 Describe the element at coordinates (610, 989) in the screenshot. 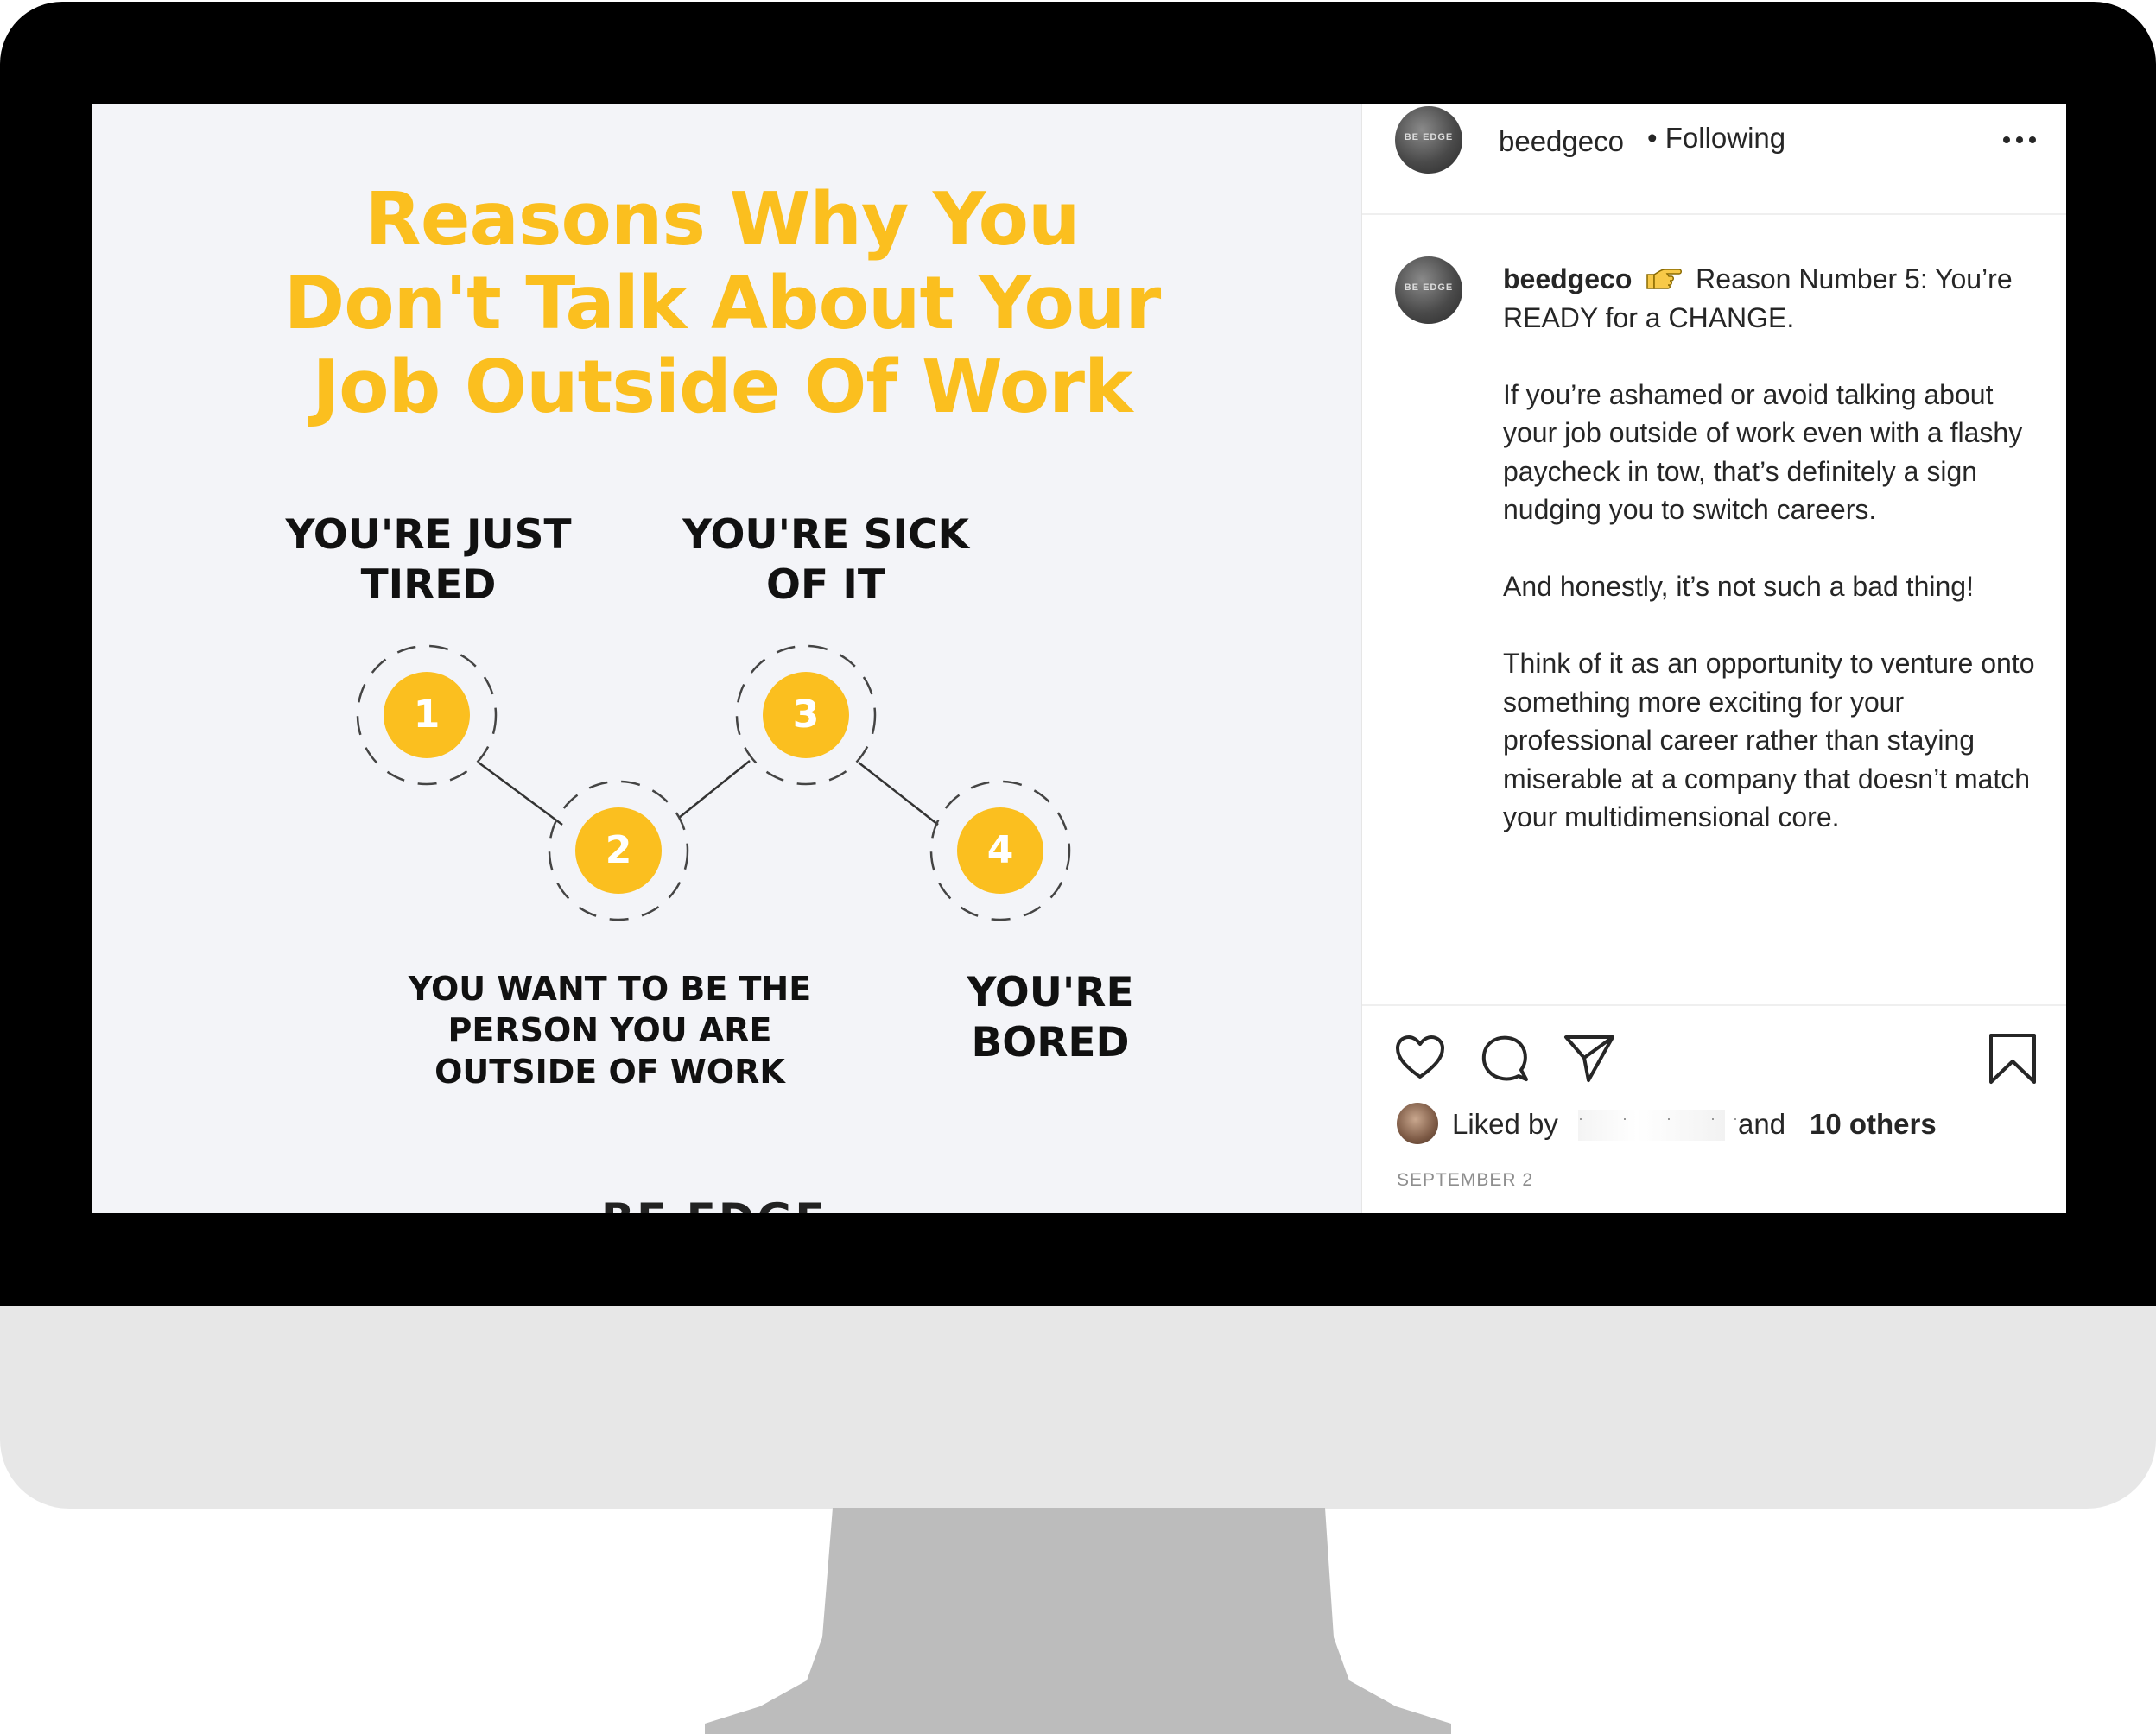

I see `reason-label-line: YOU WANT TO BE THE` at that location.